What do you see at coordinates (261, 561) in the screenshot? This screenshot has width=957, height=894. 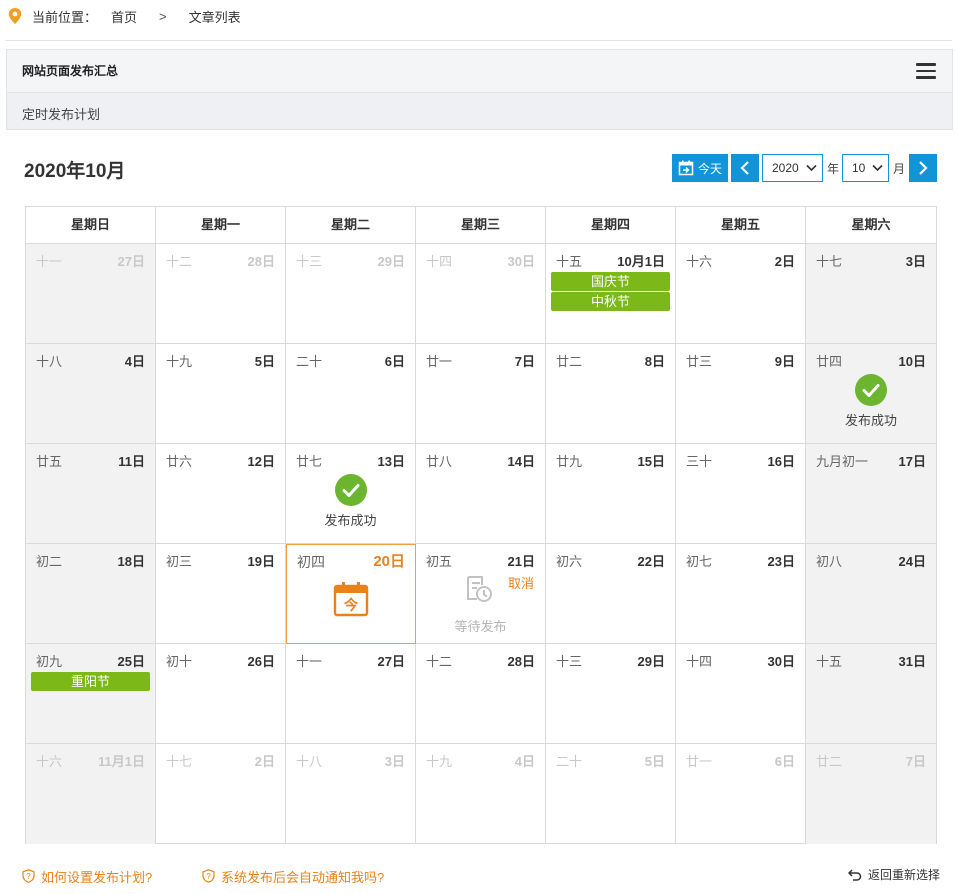 I see `day-number: 19日` at bounding box center [261, 561].